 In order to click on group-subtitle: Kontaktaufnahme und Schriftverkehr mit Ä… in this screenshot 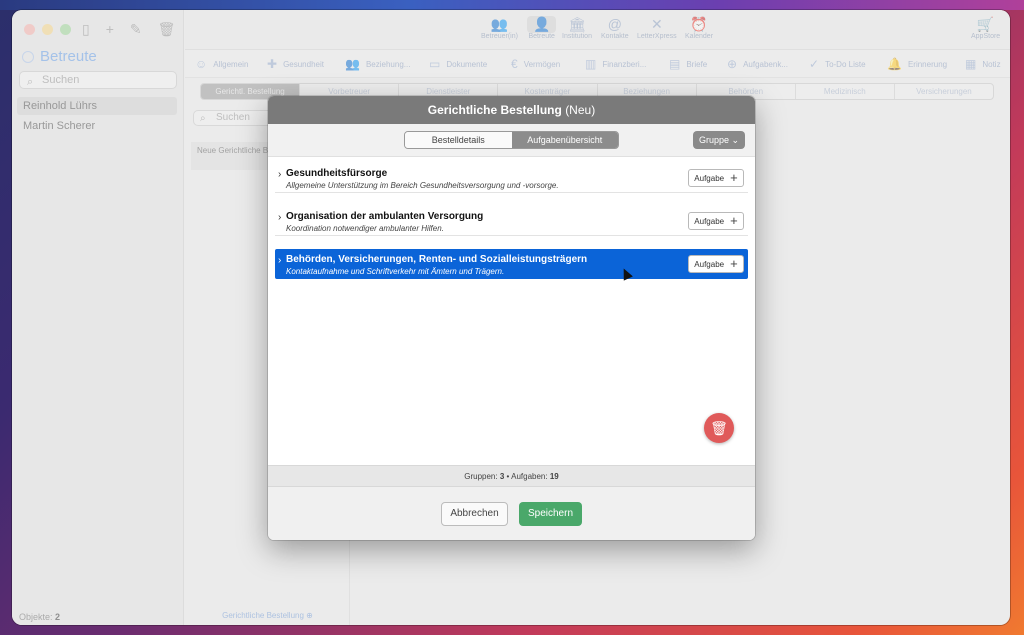, I will do `click(395, 271)`.